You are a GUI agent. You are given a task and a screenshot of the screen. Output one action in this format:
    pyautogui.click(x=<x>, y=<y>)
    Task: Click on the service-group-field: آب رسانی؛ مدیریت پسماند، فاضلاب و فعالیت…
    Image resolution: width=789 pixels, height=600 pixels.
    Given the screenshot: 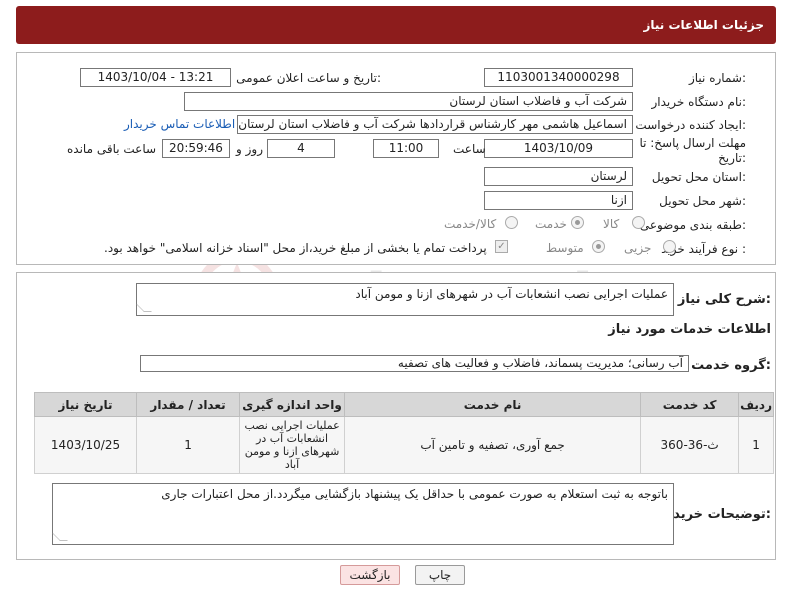 What is the action you would take?
    pyautogui.click(x=414, y=363)
    